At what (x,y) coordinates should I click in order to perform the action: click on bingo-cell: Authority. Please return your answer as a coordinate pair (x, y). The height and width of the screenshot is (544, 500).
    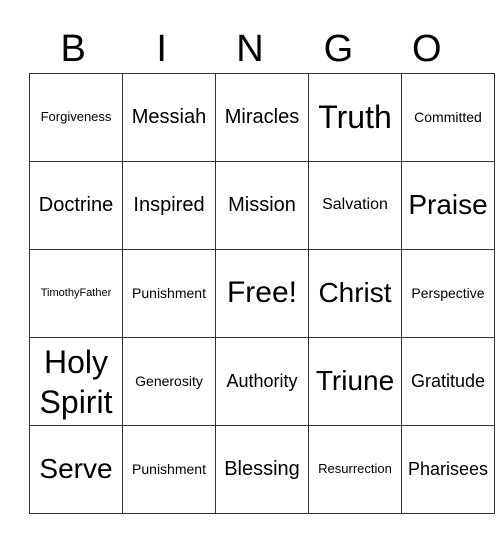
    Looking at the image, I should click on (262, 381).